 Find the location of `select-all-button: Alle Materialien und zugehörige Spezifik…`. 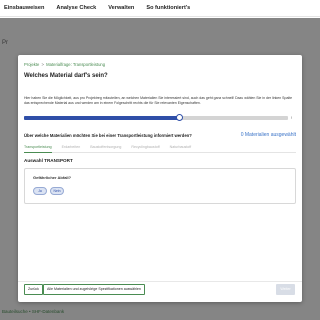

select-all-button: Alle Materialien und zugehörige Spezifik… is located at coordinates (94, 289).